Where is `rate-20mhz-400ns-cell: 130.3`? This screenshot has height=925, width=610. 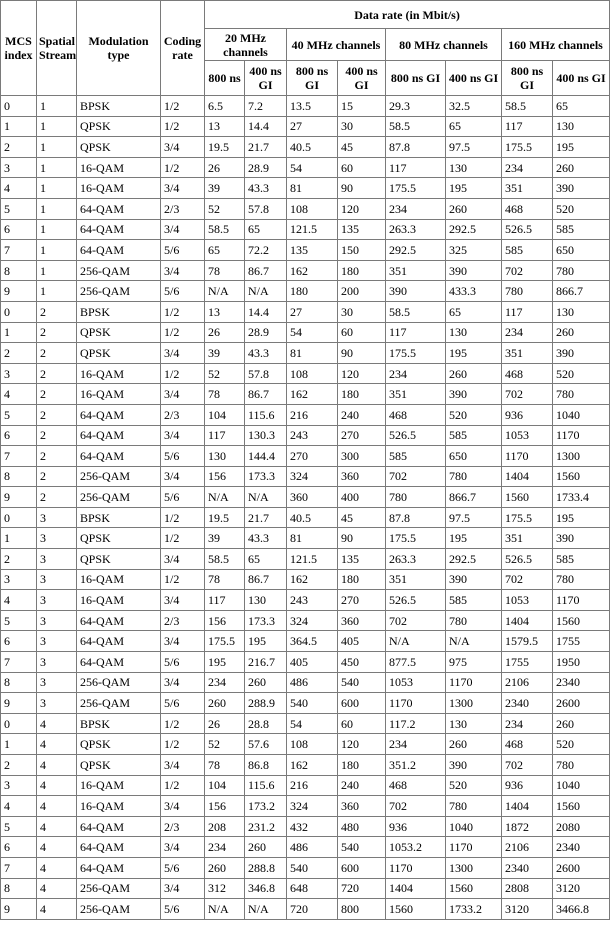 rate-20mhz-400ns-cell: 130.3 is located at coordinates (265, 435).